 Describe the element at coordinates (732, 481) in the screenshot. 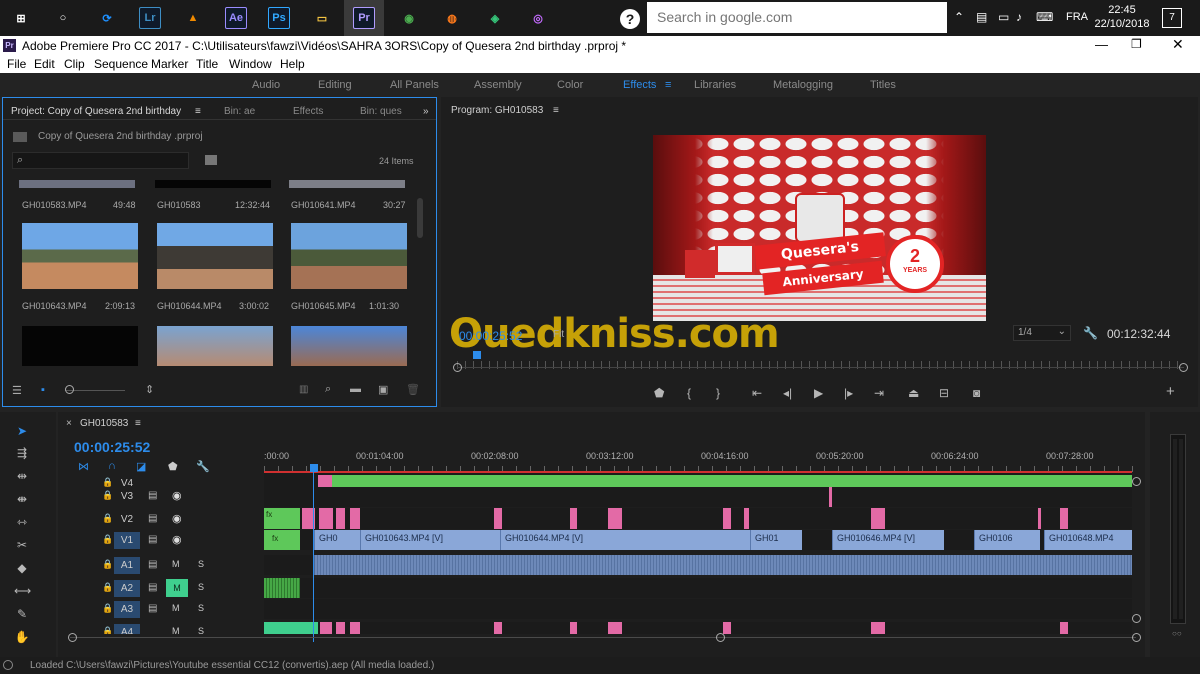

I see `clip-v4-green` at that location.